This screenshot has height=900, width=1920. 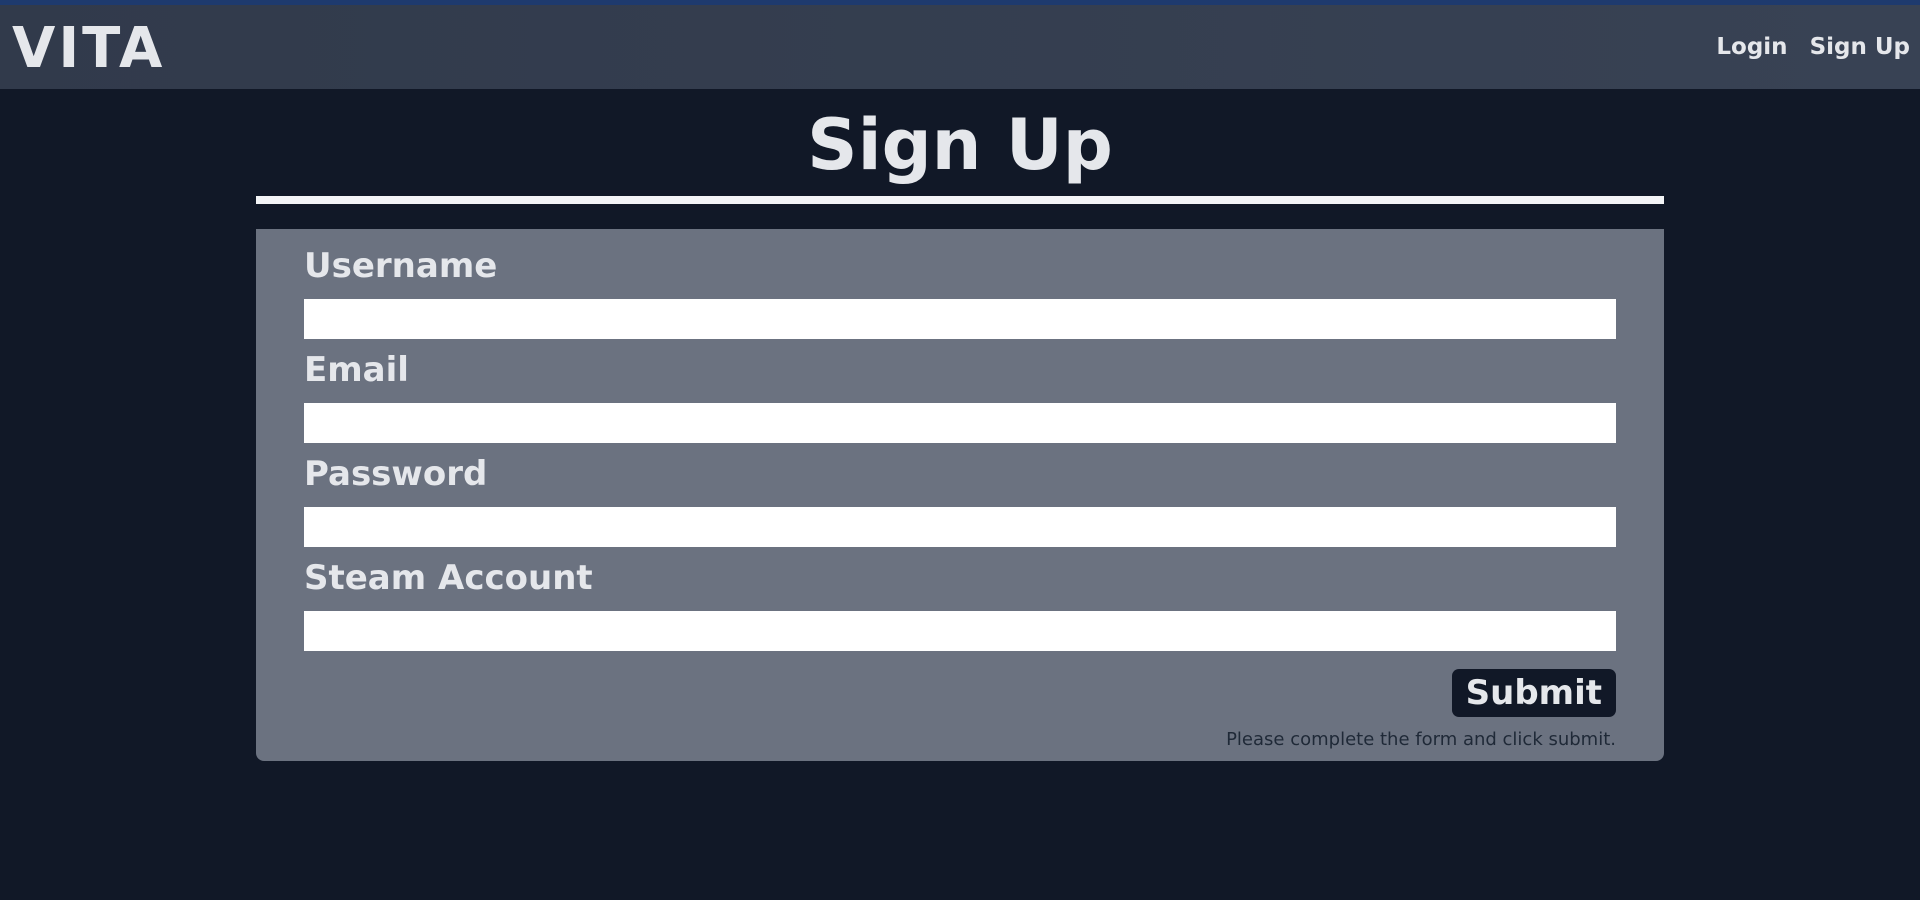 I want to click on submit-row: Submit, so click(x=960, y=693).